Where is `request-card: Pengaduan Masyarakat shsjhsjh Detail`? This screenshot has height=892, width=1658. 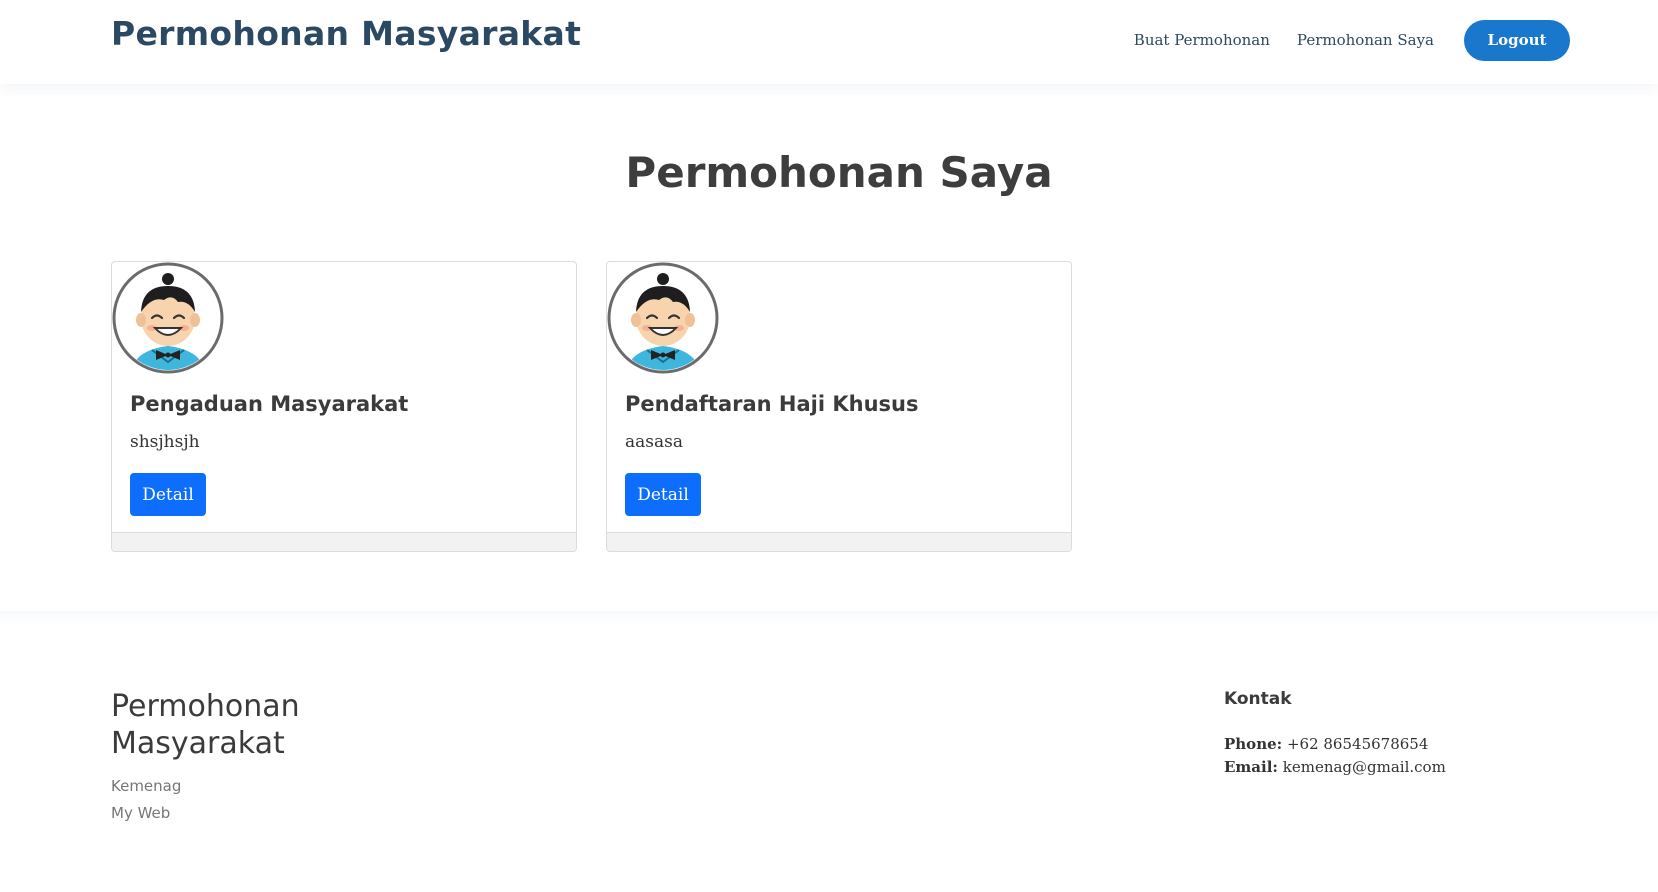 request-card: Pengaduan Masyarakat shsjhsjh Detail is located at coordinates (344, 406).